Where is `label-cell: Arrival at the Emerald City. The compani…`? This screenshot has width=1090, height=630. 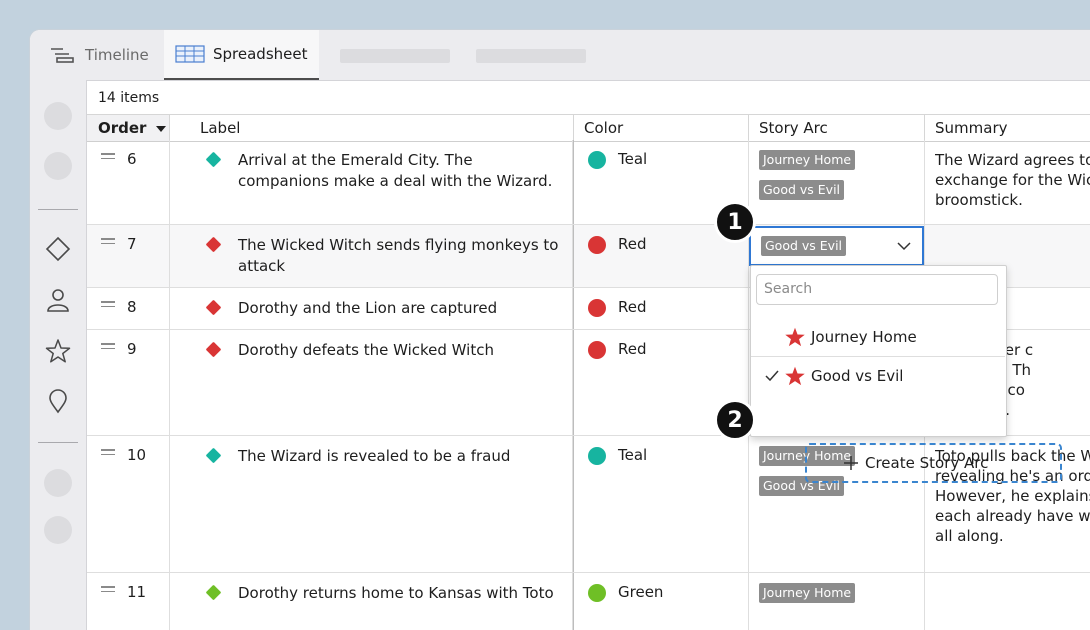 label-cell: Arrival at the Emerald City. The compani… is located at coordinates (371, 182).